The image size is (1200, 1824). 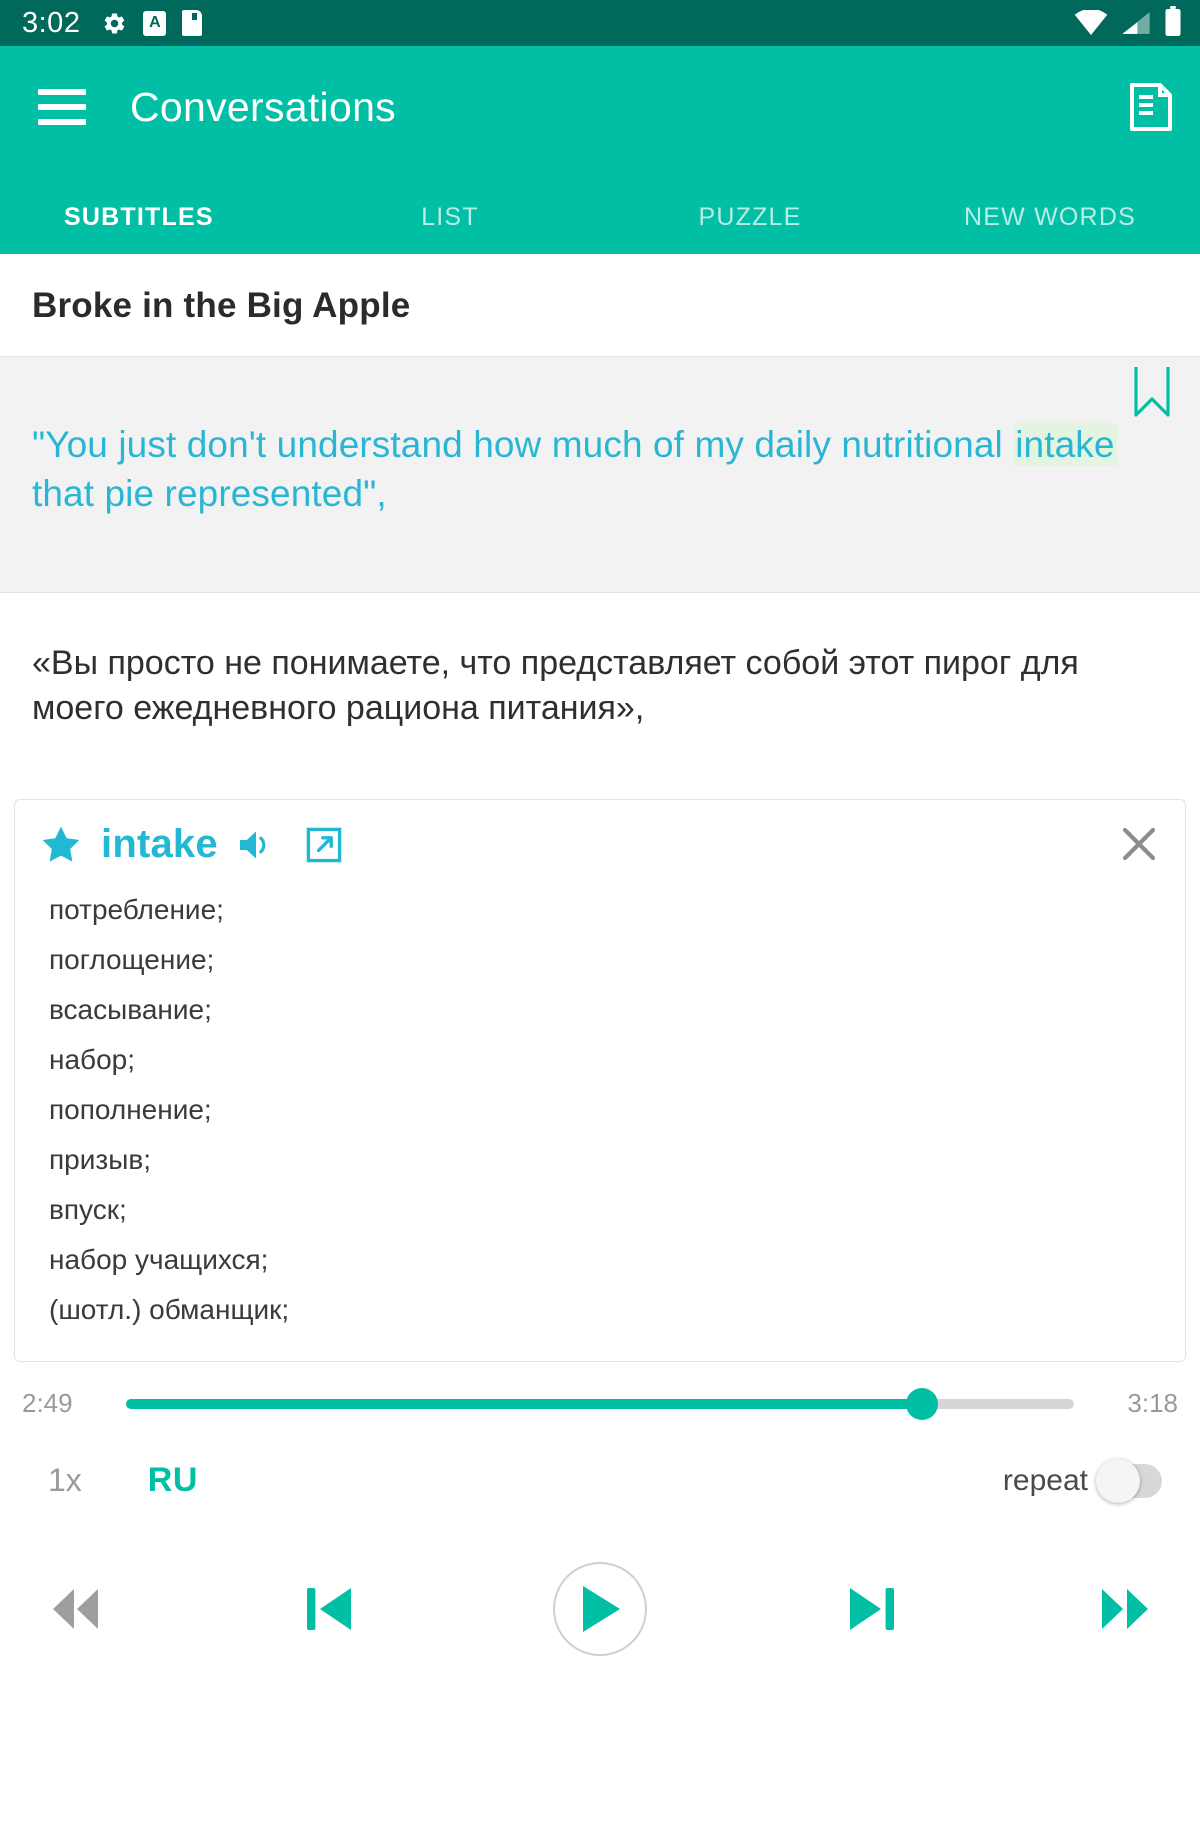 What do you see at coordinates (92, 1060) in the screenshot?
I see `list-item: набор;` at bounding box center [92, 1060].